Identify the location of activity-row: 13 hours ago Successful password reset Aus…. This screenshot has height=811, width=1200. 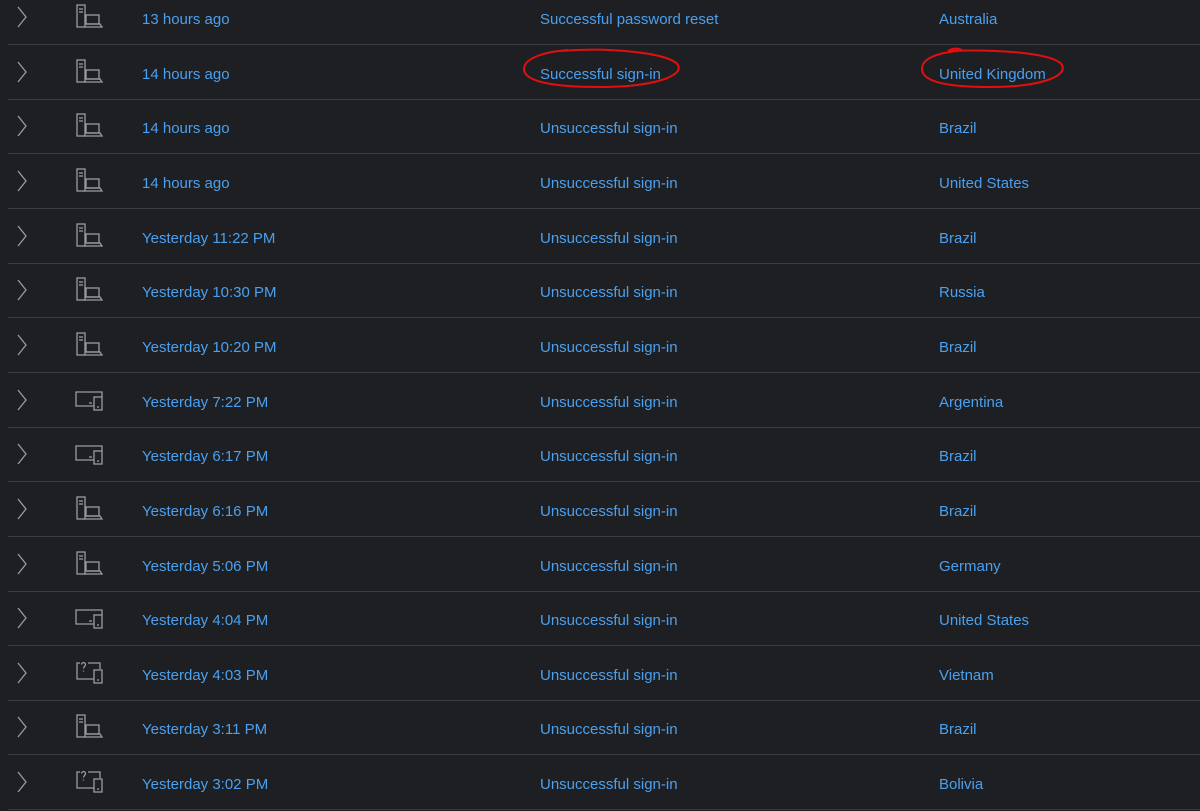
(604, 22).